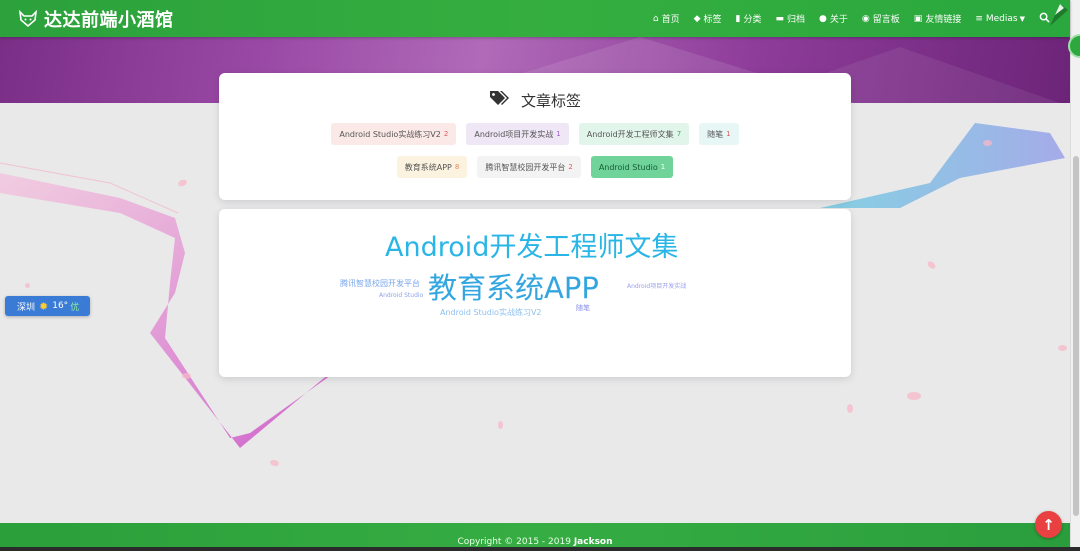 The image size is (1080, 551). I want to click on sun-icon: ✹, so click(44, 306).